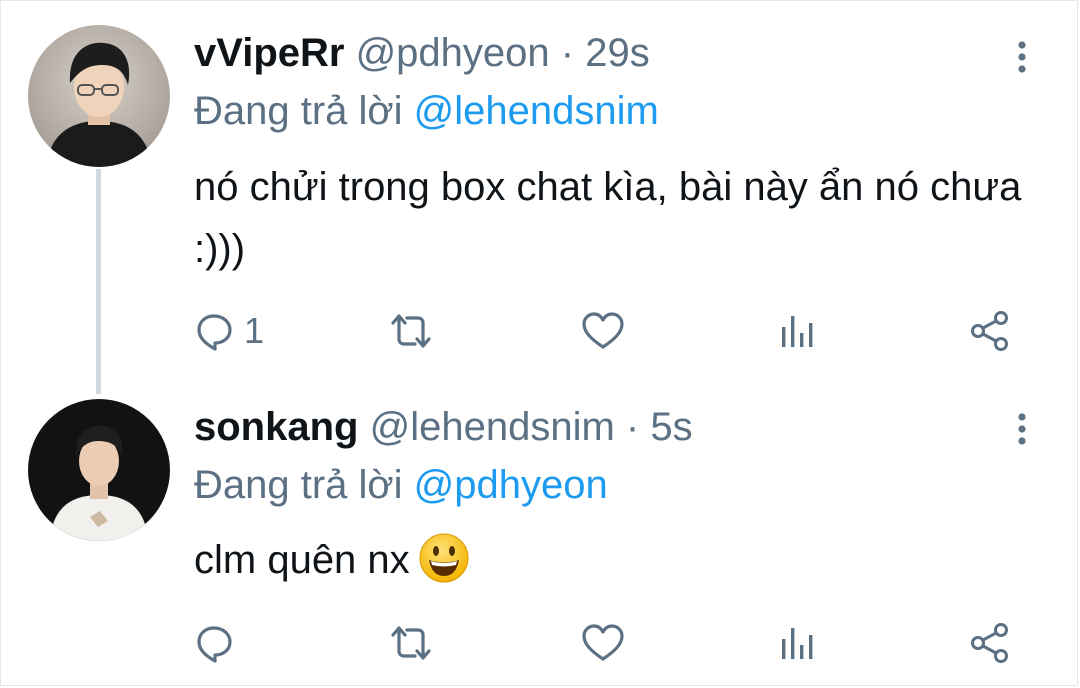 This screenshot has width=1080, height=688. I want to click on tweet-actions: 1, so click(540, 331).